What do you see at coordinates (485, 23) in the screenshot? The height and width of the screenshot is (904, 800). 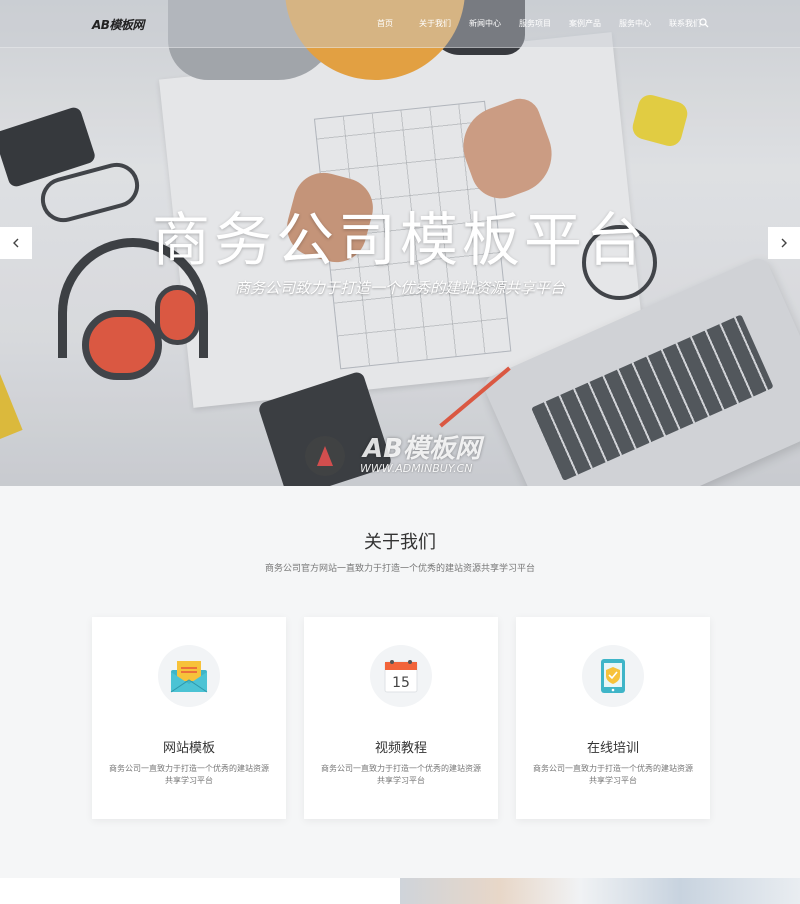 I see `nav-item-news: 新闻中心` at bounding box center [485, 23].